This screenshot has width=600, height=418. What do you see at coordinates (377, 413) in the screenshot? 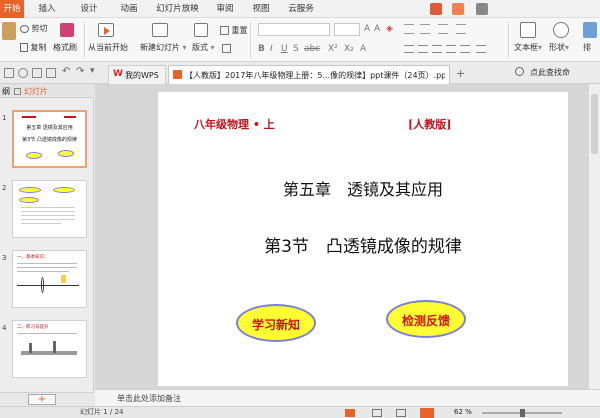
I see `sorter-view-icon` at bounding box center [377, 413].